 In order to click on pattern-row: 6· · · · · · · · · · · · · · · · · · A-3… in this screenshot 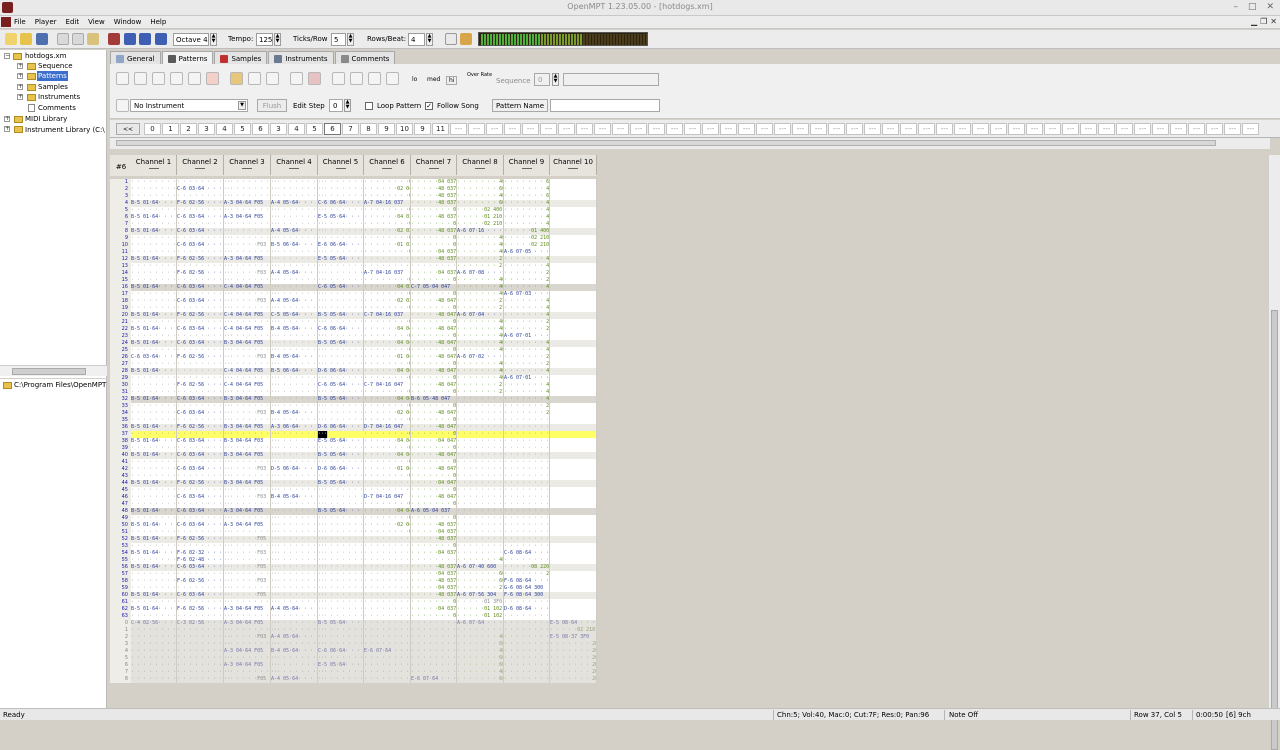, I will do `click(353, 665)`.